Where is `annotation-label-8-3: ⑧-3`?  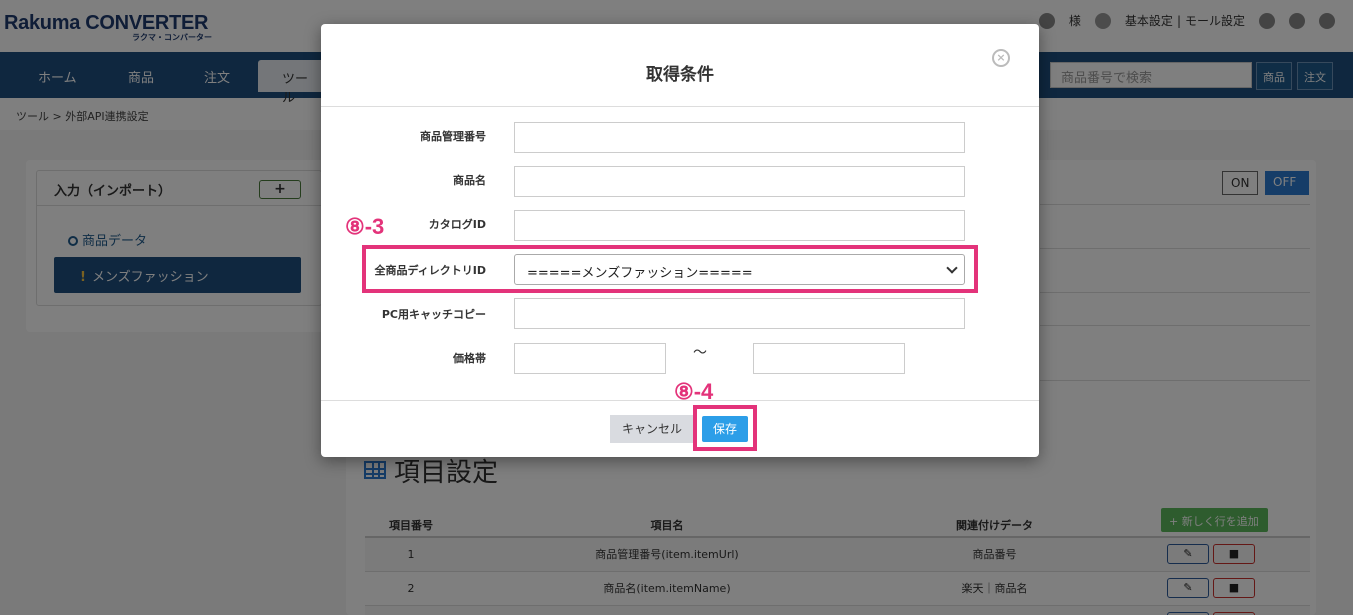
annotation-label-8-3: ⑧-3 is located at coordinates (365, 226).